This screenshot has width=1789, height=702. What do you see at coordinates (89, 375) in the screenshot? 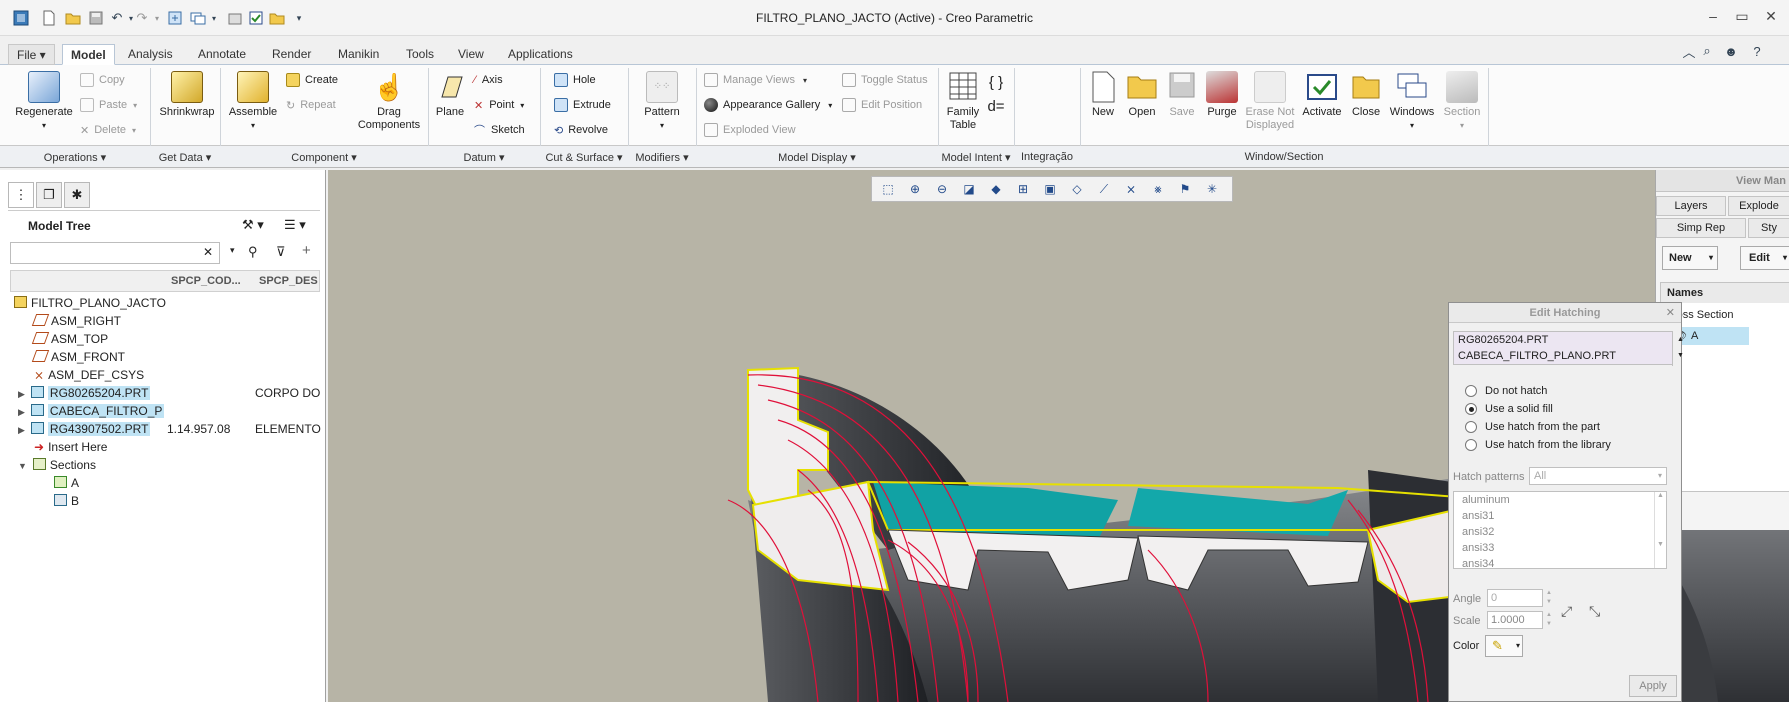
I see `tree-row-asm-def-csys: ⨯ ASM_DEF_CSYS` at bounding box center [89, 375].